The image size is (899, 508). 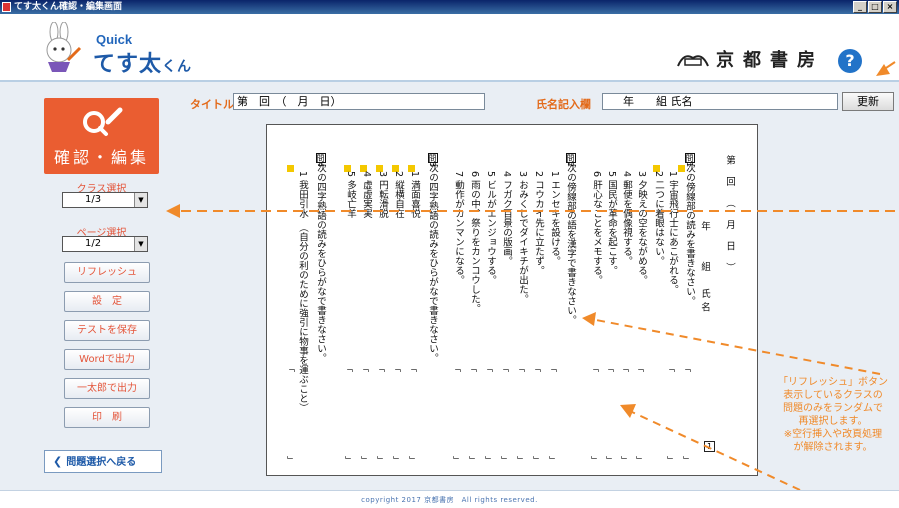 I want to click on question-3-text: 次の四字熟語の読みをひらがなで書きなさい。, so click(x=432, y=263).